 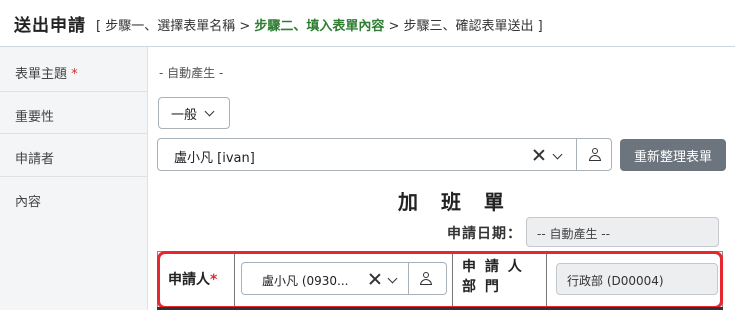 I want to click on combo-separator, so click(x=576, y=154).